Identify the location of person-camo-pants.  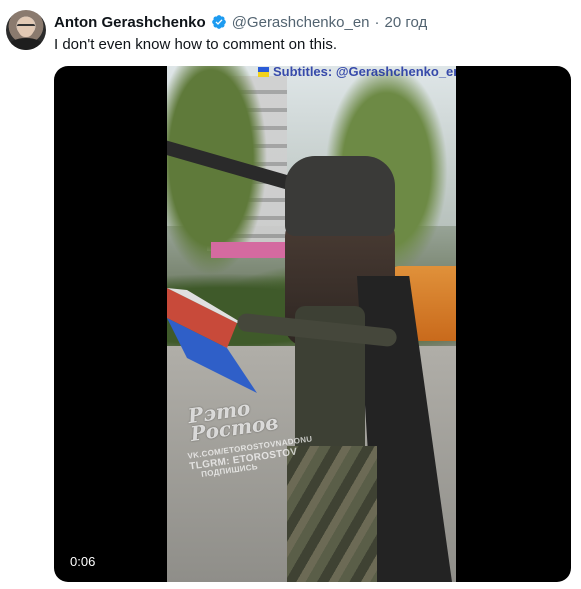
(332, 514).